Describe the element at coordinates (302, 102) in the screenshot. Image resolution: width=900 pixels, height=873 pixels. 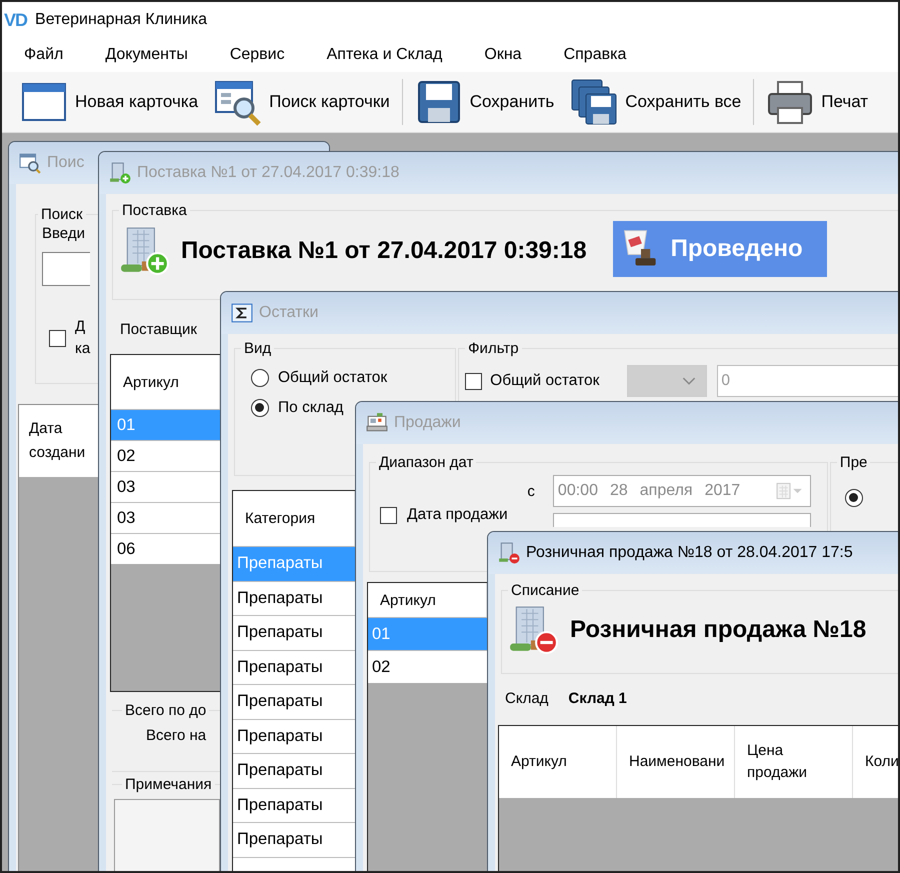
I see `toolbar-button: Поиск карточки` at that location.